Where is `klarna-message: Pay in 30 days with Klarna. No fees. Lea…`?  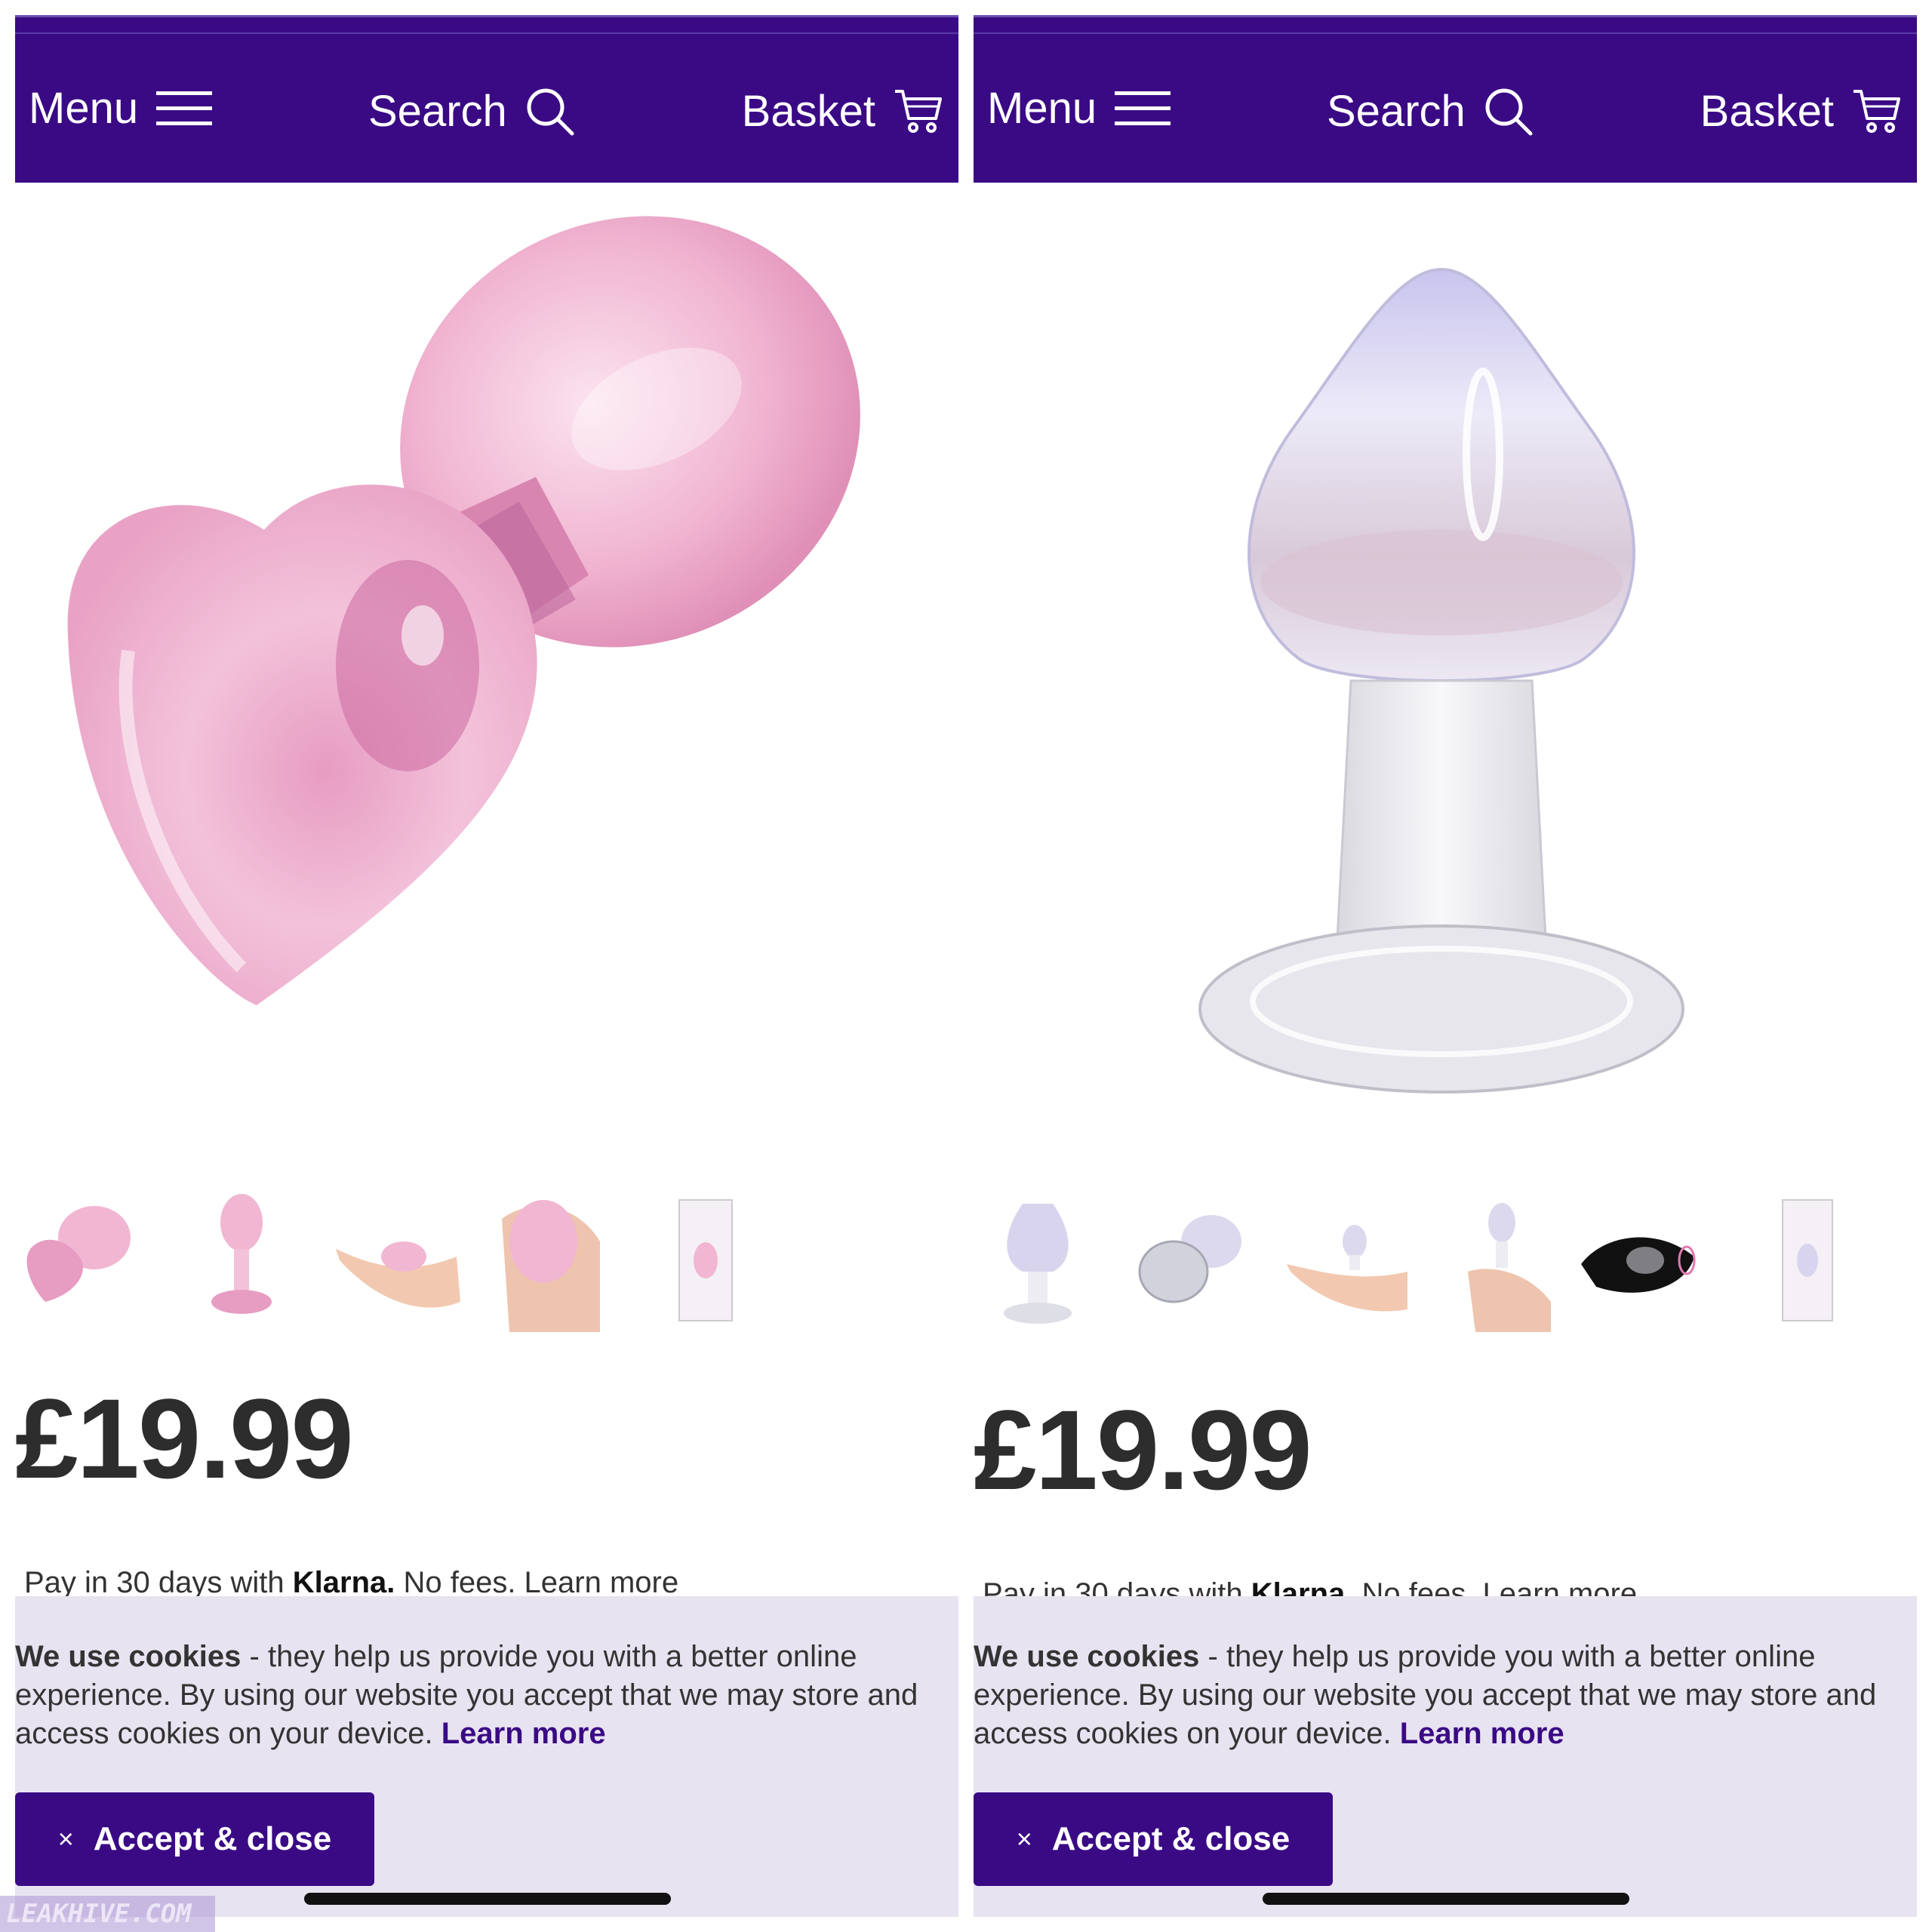 klarna-message: Pay in 30 days with Klarna. No fees. Lea… is located at coordinates (351, 1583).